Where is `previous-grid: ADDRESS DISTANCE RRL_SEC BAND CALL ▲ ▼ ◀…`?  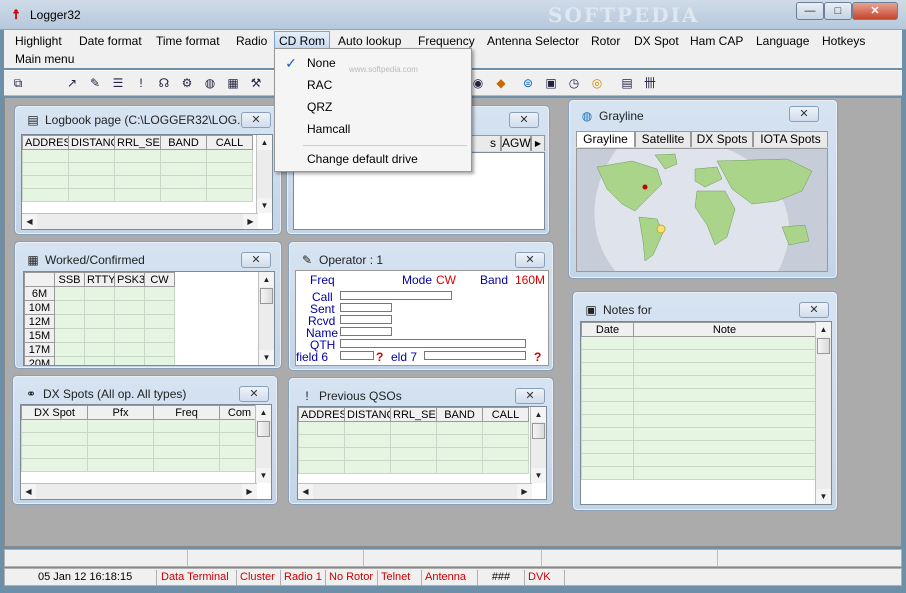 previous-grid: ADDRESS DISTANCE RRL_SEC BAND CALL ▲ ▼ ◀… is located at coordinates (422, 453).